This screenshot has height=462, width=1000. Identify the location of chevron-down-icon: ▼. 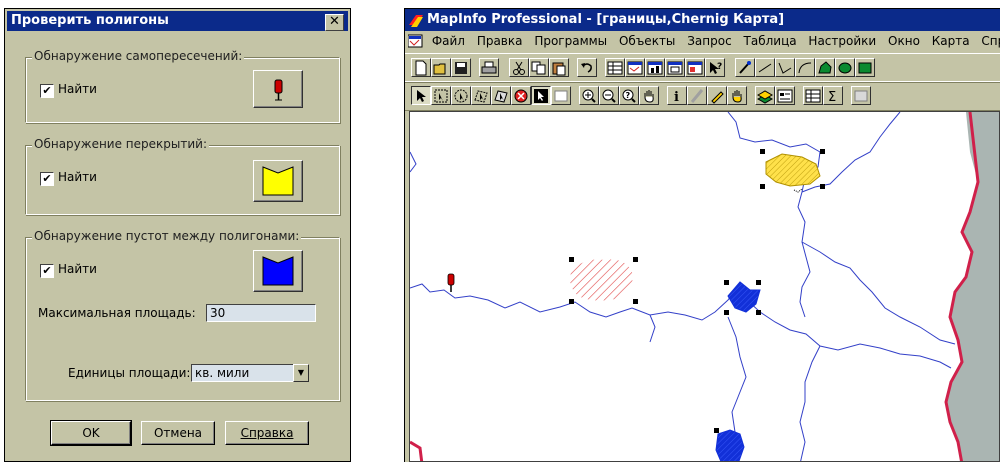
(301, 373).